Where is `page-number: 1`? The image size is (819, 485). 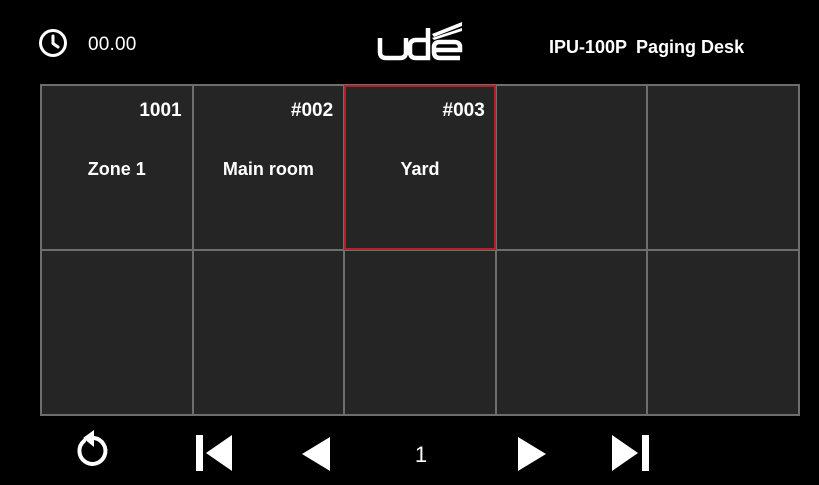 page-number: 1 is located at coordinates (421, 454).